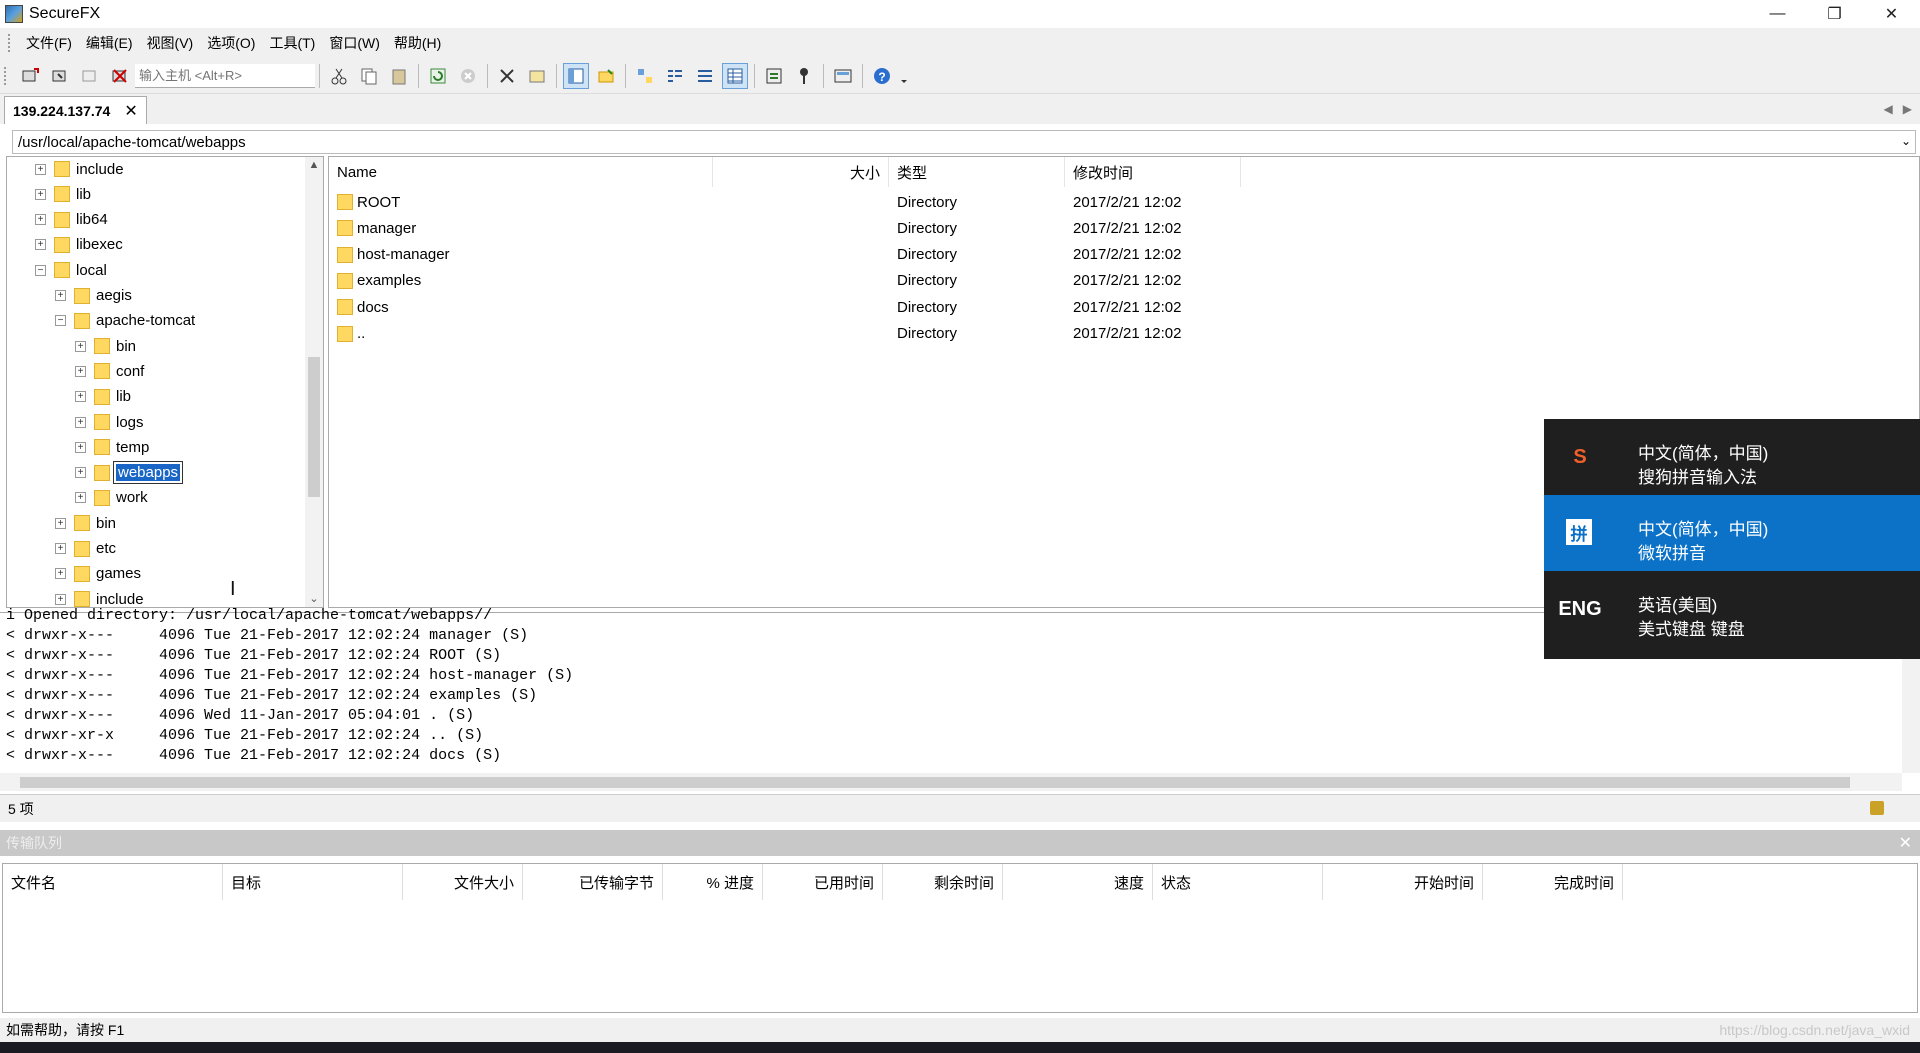 This screenshot has width=1920, height=1053. What do you see at coordinates (231, 43) in the screenshot?
I see `menu-options: 选项(O)` at bounding box center [231, 43].